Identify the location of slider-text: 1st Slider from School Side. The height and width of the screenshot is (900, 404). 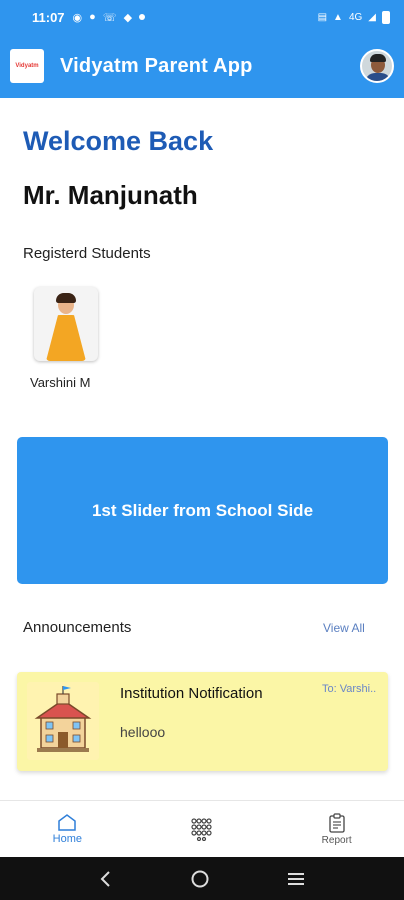
(202, 510).